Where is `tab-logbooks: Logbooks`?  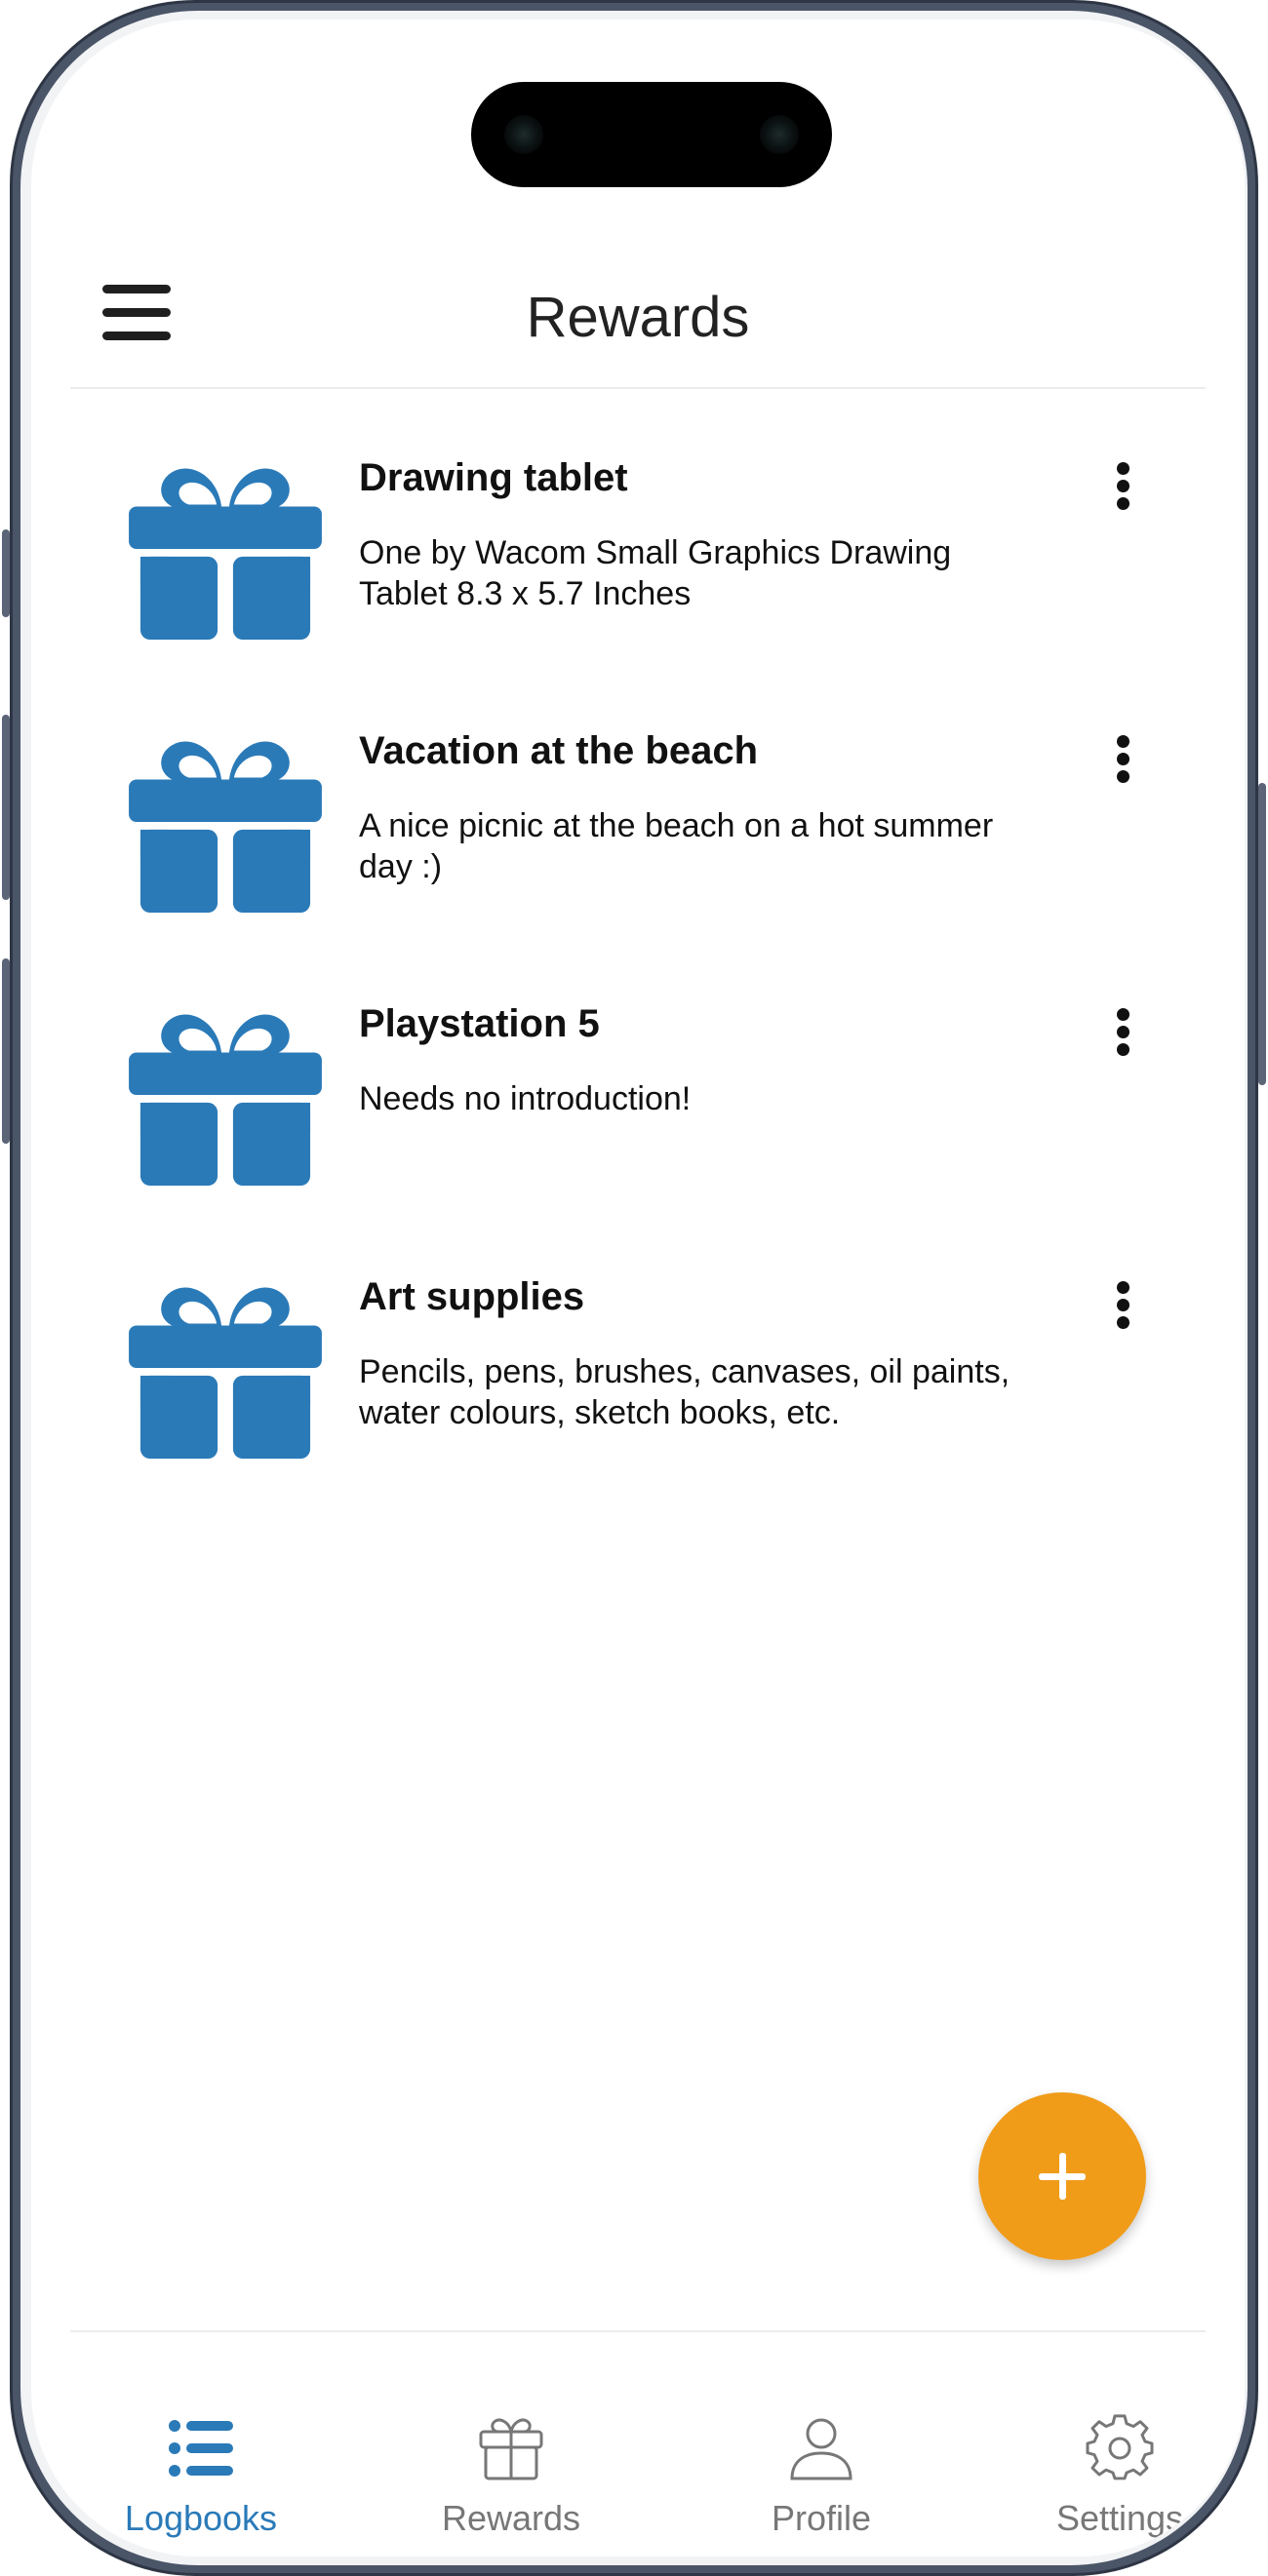
tab-logbooks: Logbooks is located at coordinates (201, 2435).